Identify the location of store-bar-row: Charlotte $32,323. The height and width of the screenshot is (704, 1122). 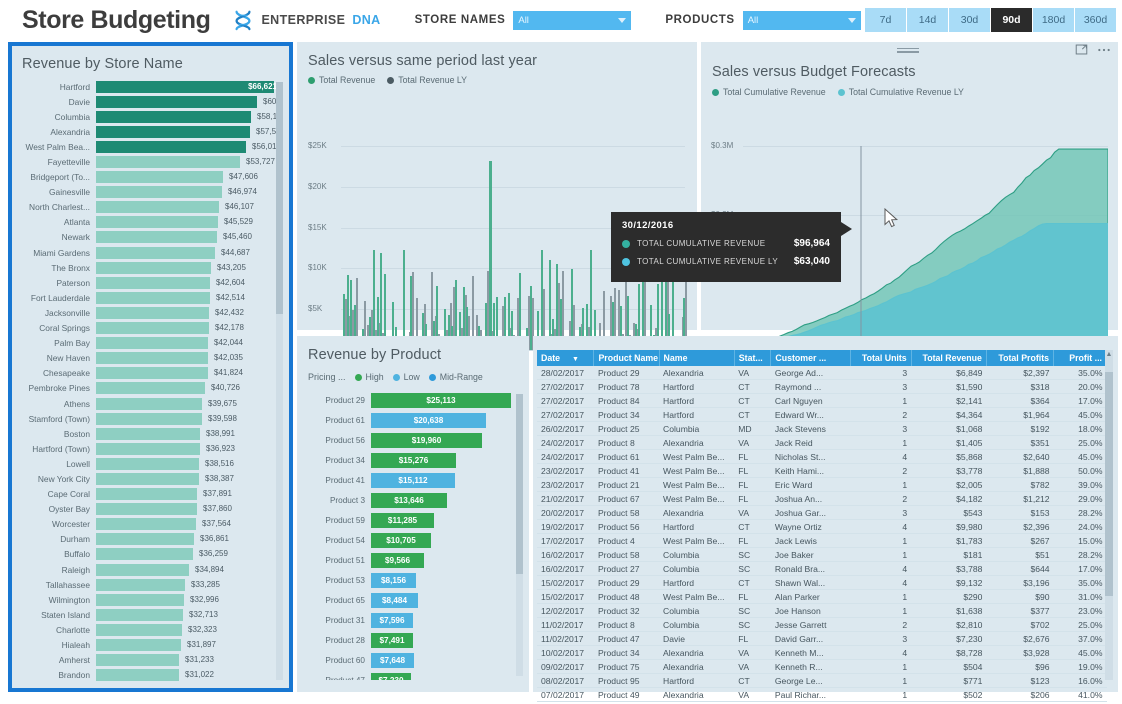
(150, 629).